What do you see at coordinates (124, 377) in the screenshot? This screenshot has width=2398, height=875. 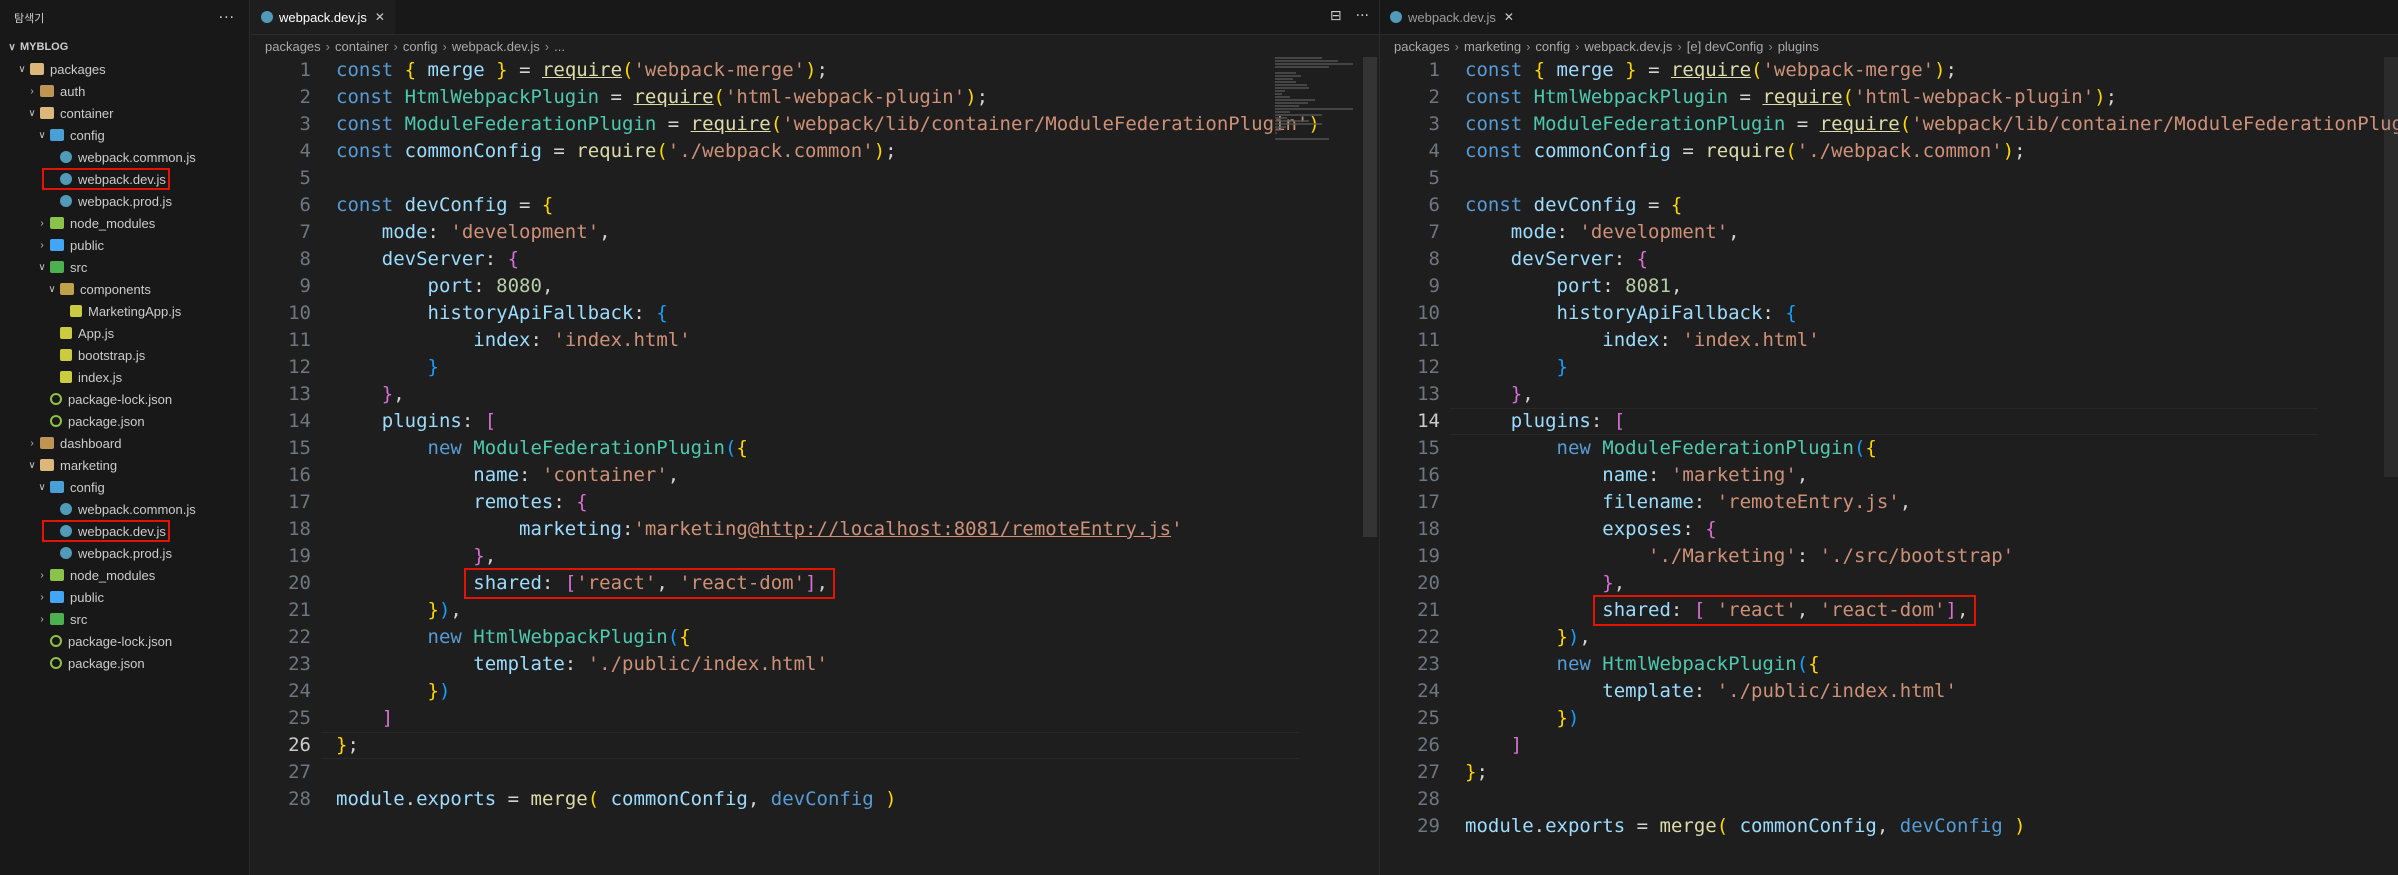 I see `tree-file-item: index.js` at bounding box center [124, 377].